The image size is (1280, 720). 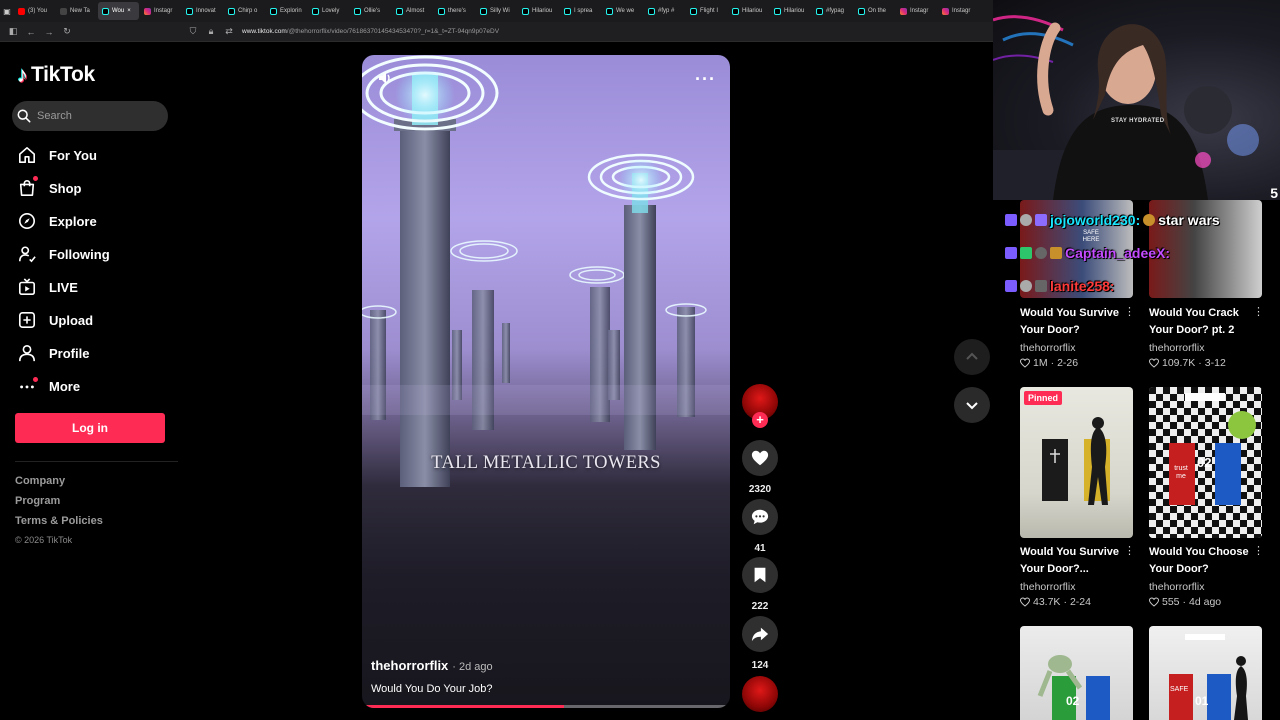 What do you see at coordinates (1201, 561) in the screenshot?
I see `related-title-4: Would You Choose Your Door?` at bounding box center [1201, 561].